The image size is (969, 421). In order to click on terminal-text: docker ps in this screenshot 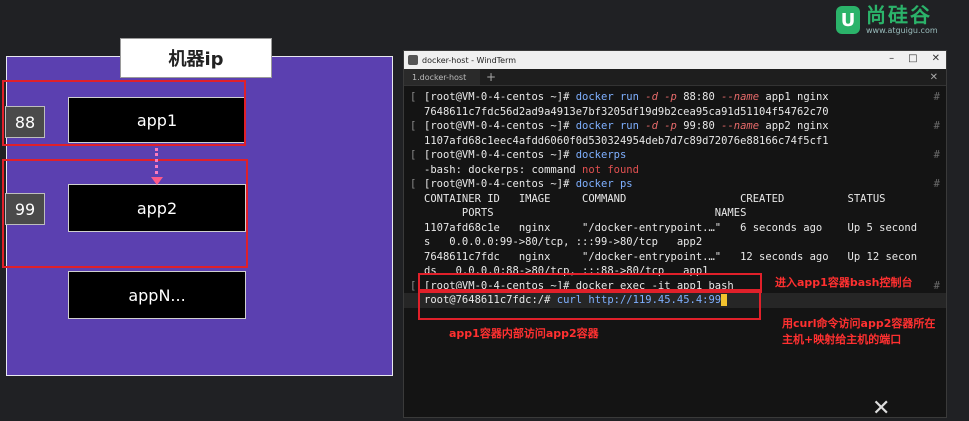, I will do `click(604, 184)`.